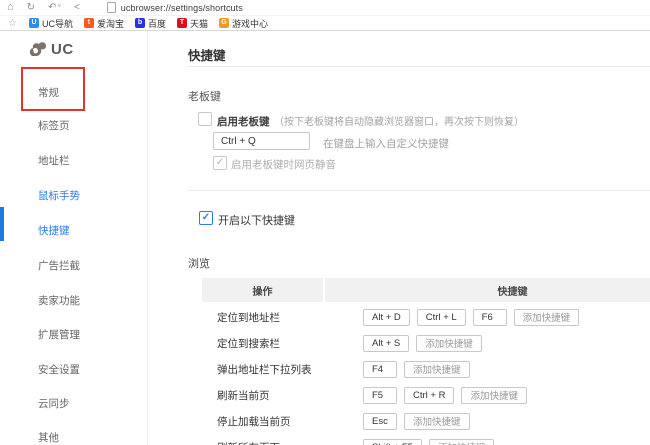  Describe the element at coordinates (494, 421) in the screenshot. I see `shortcut-cell: Esc 添加快捷键` at that location.